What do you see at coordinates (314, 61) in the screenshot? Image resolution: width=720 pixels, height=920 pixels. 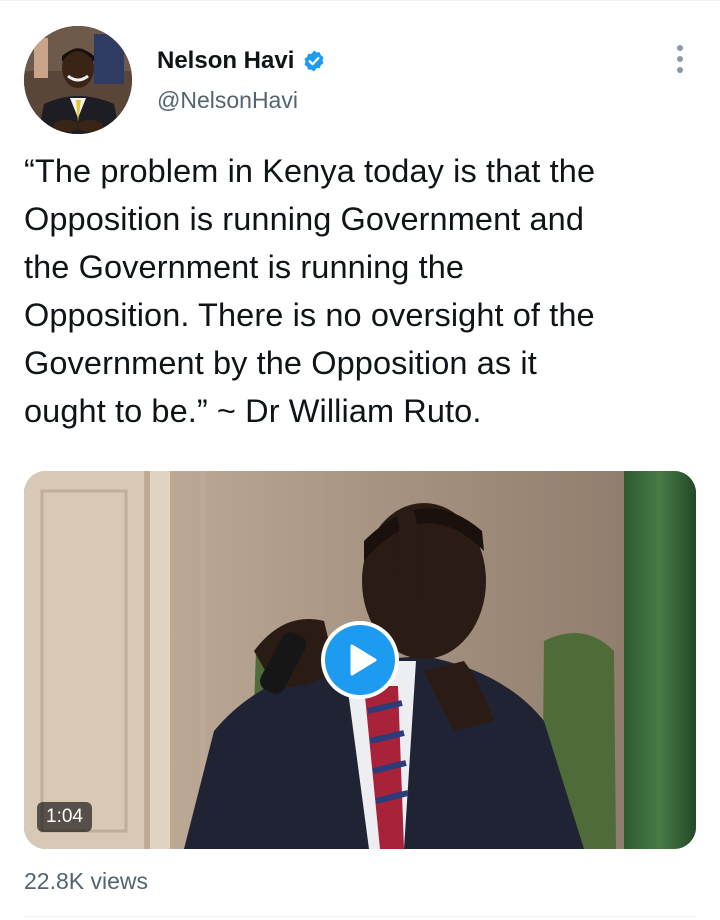 I see `verified-badge-icon` at bounding box center [314, 61].